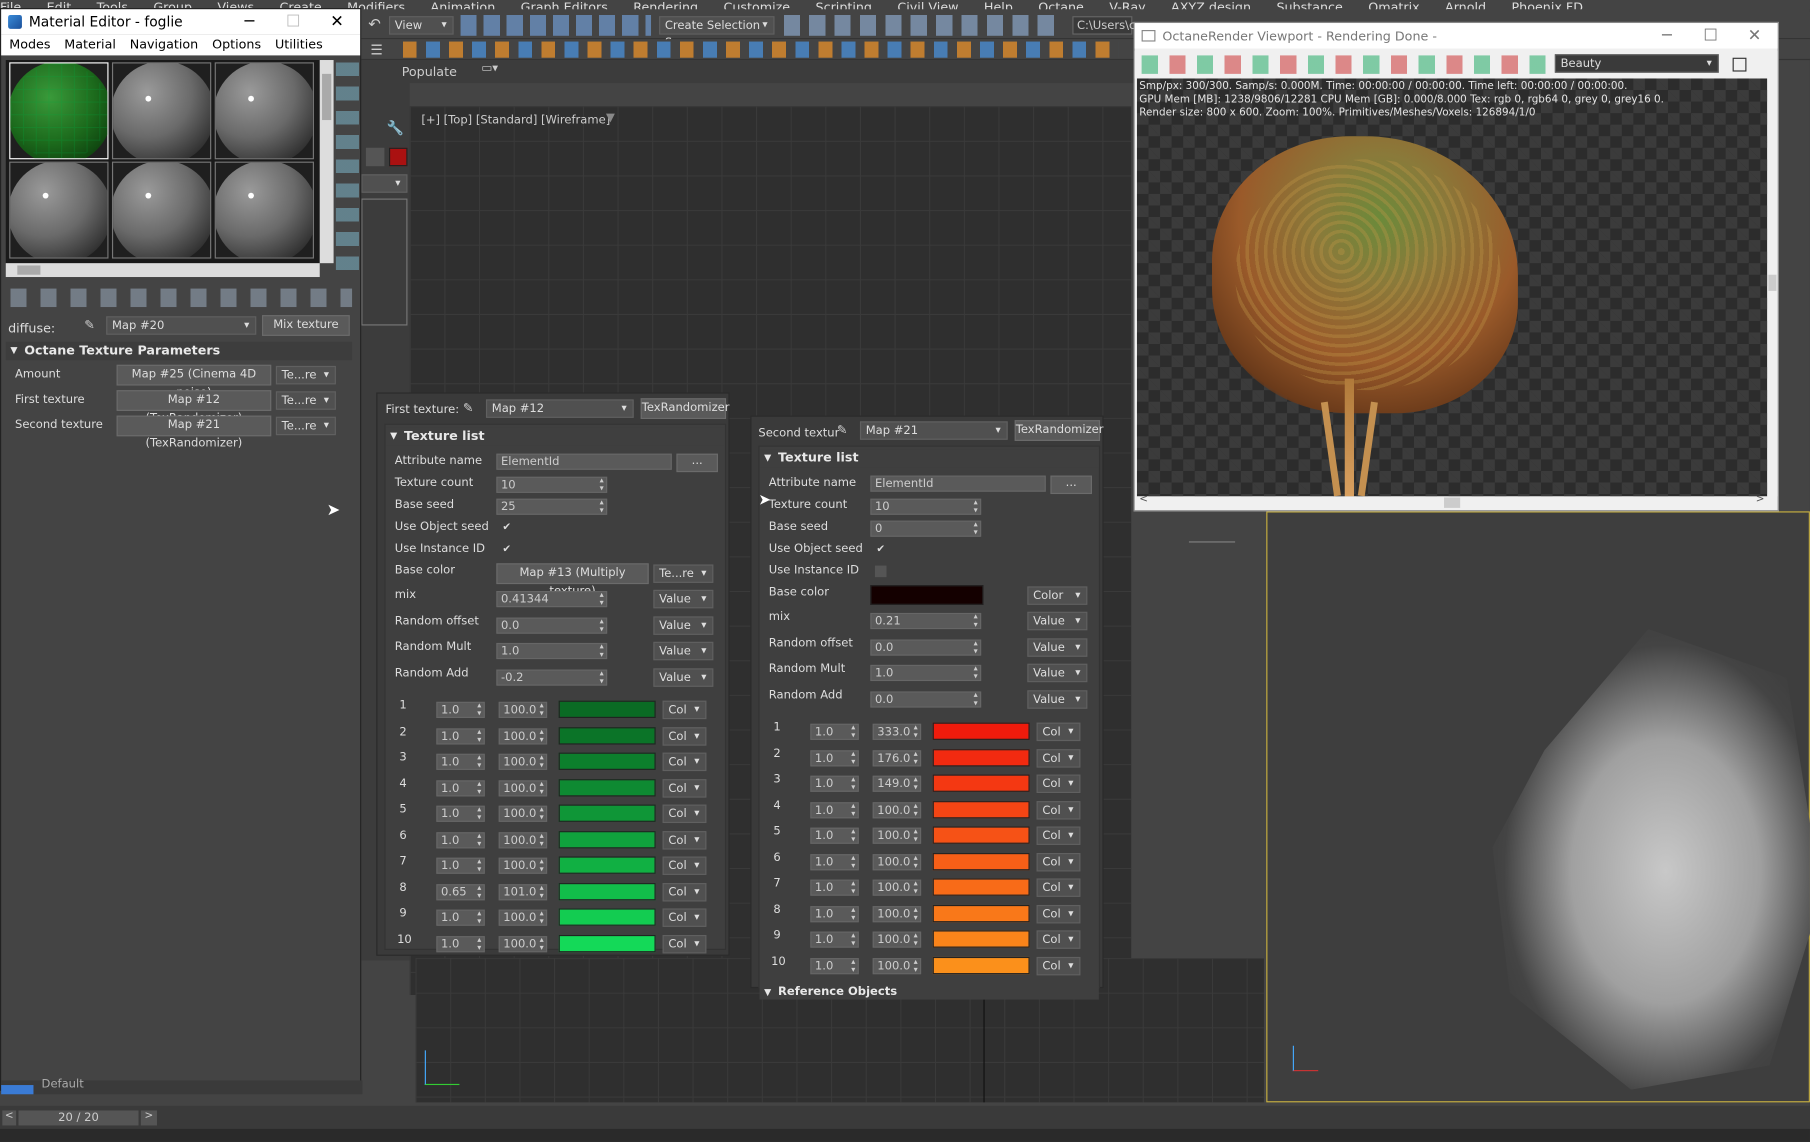 This screenshot has height=1142, width=1810. What do you see at coordinates (489, 68) in the screenshot?
I see `ribbon-toggle-icon: ▭▾` at bounding box center [489, 68].